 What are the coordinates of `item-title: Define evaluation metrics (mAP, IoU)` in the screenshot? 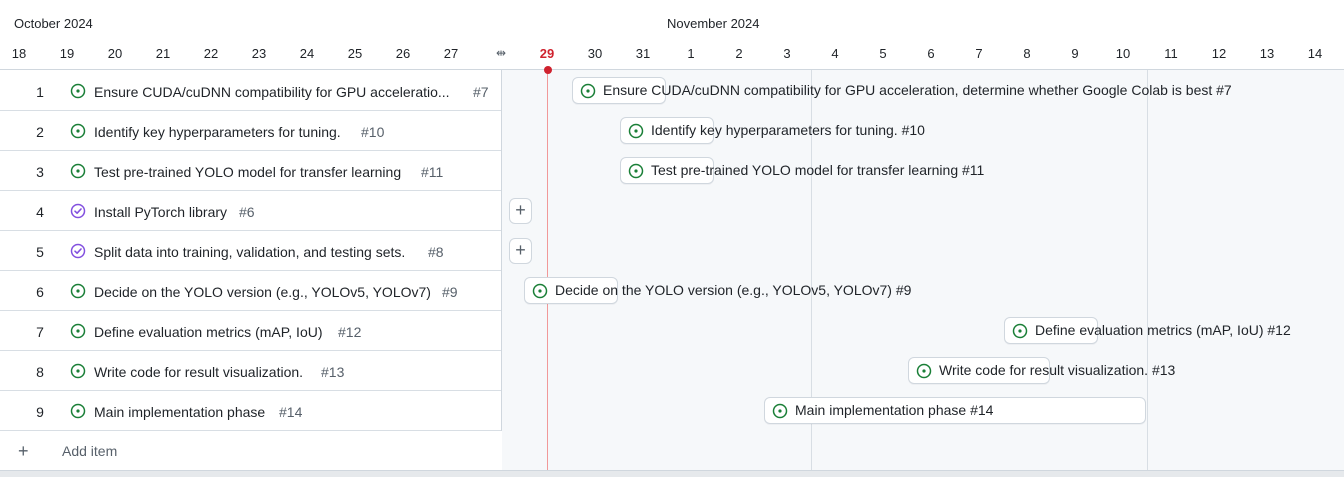 It's located at (208, 332).